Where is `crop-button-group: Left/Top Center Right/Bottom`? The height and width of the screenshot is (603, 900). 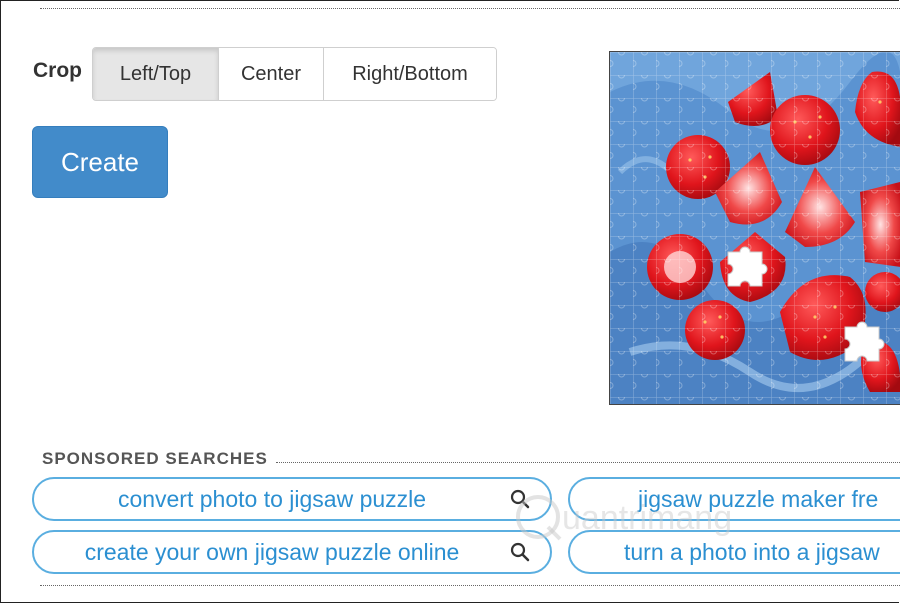
crop-button-group: Left/Top Center Right/Bottom is located at coordinates (294, 74).